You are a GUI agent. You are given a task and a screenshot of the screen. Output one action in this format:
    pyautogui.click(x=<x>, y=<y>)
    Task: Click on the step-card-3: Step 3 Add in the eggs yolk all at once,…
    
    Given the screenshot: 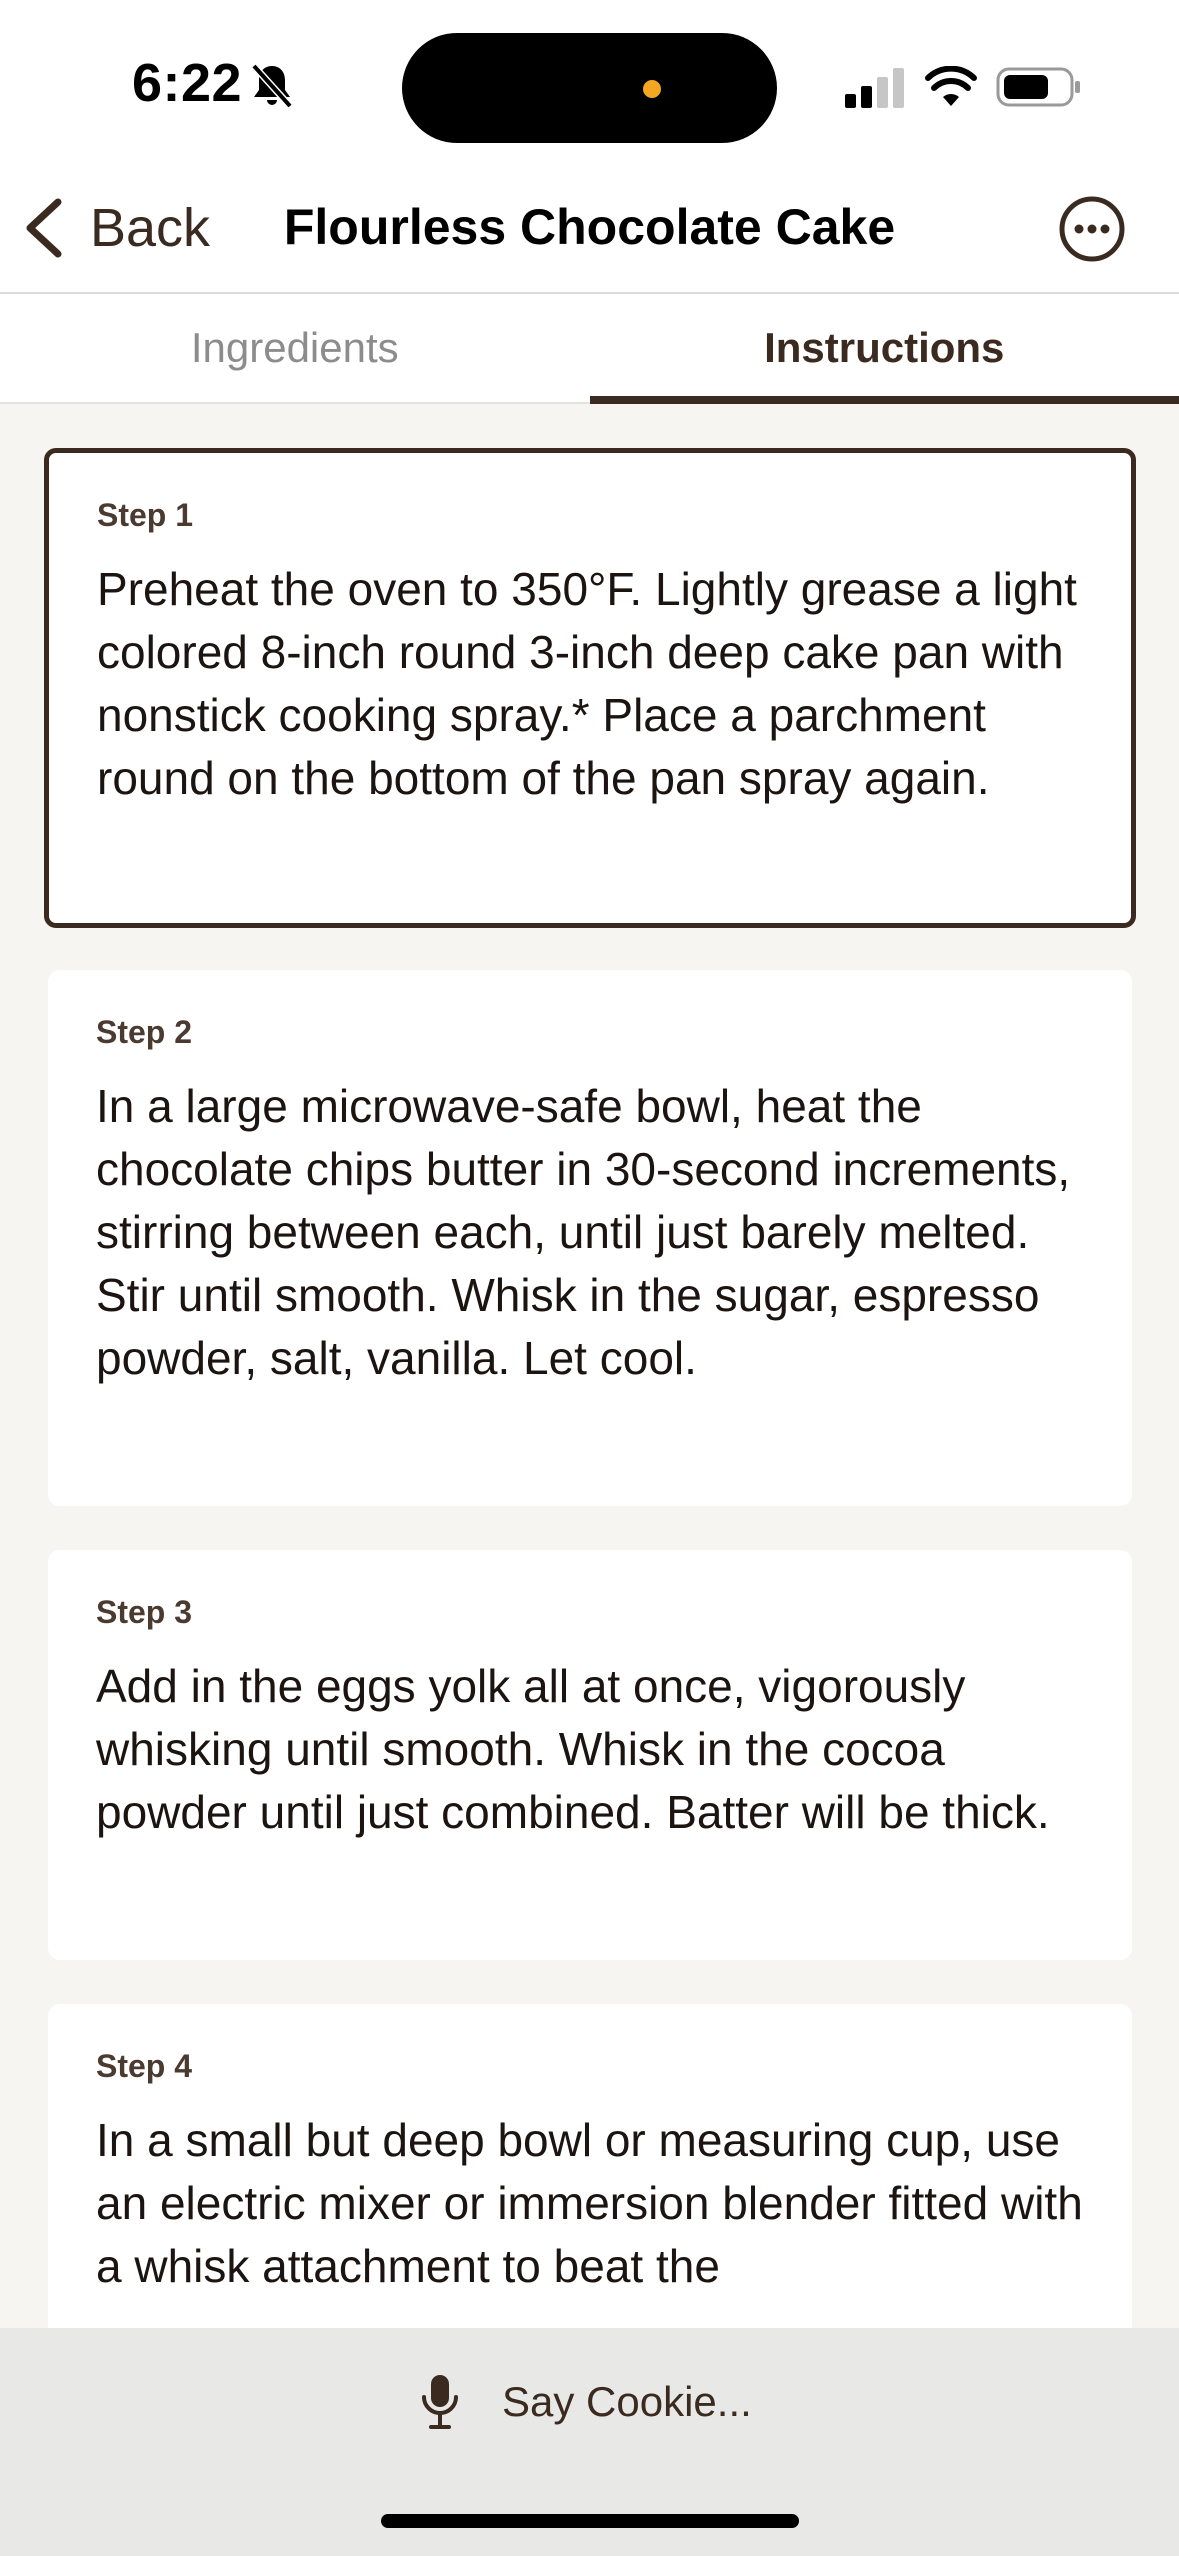 What is the action you would take?
    pyautogui.click(x=590, y=1755)
    